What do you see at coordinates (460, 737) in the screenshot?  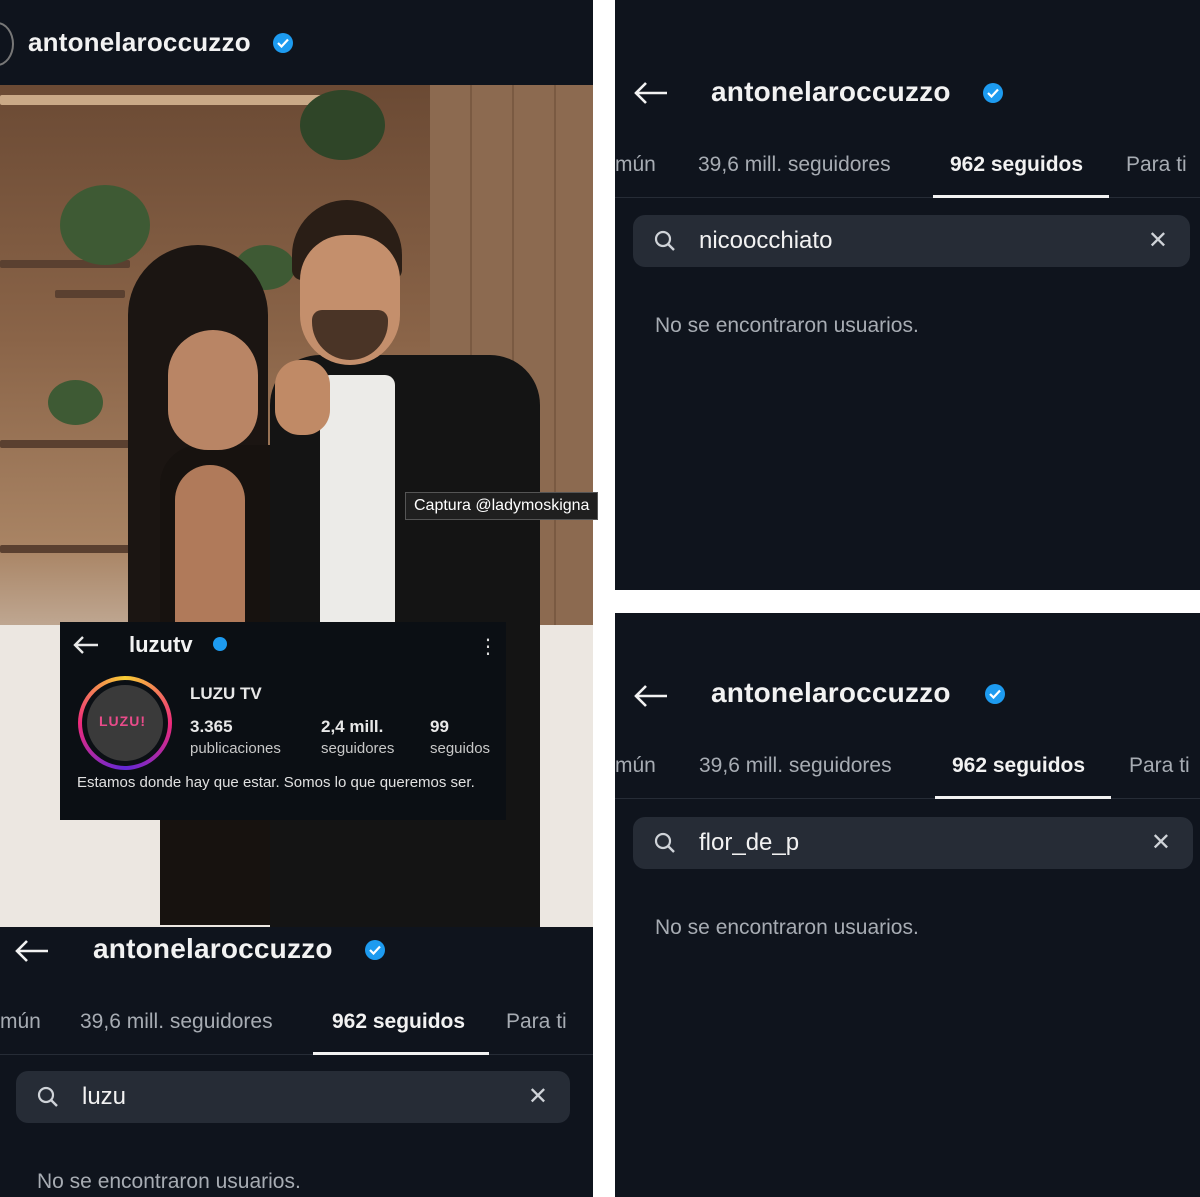 I see `stat-following: 99 seguidos` at bounding box center [460, 737].